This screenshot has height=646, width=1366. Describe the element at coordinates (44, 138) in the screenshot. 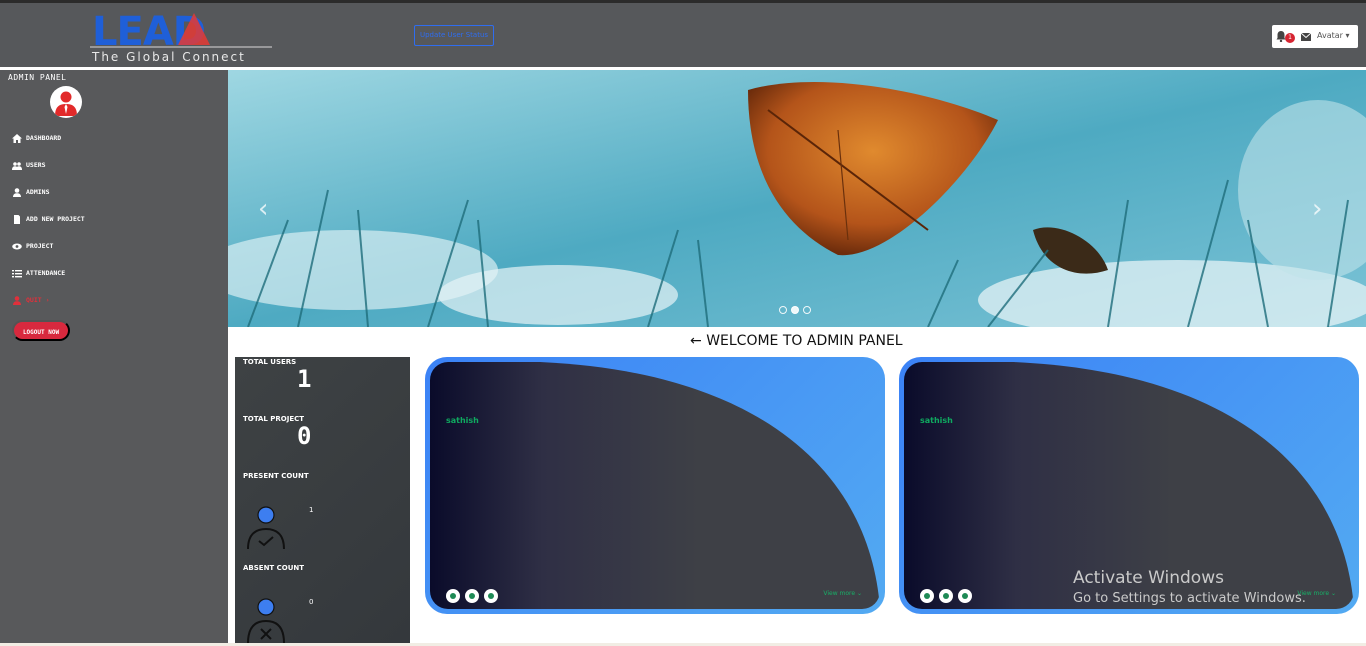

I see `sidebar-item-label: DASHBOARD` at that location.